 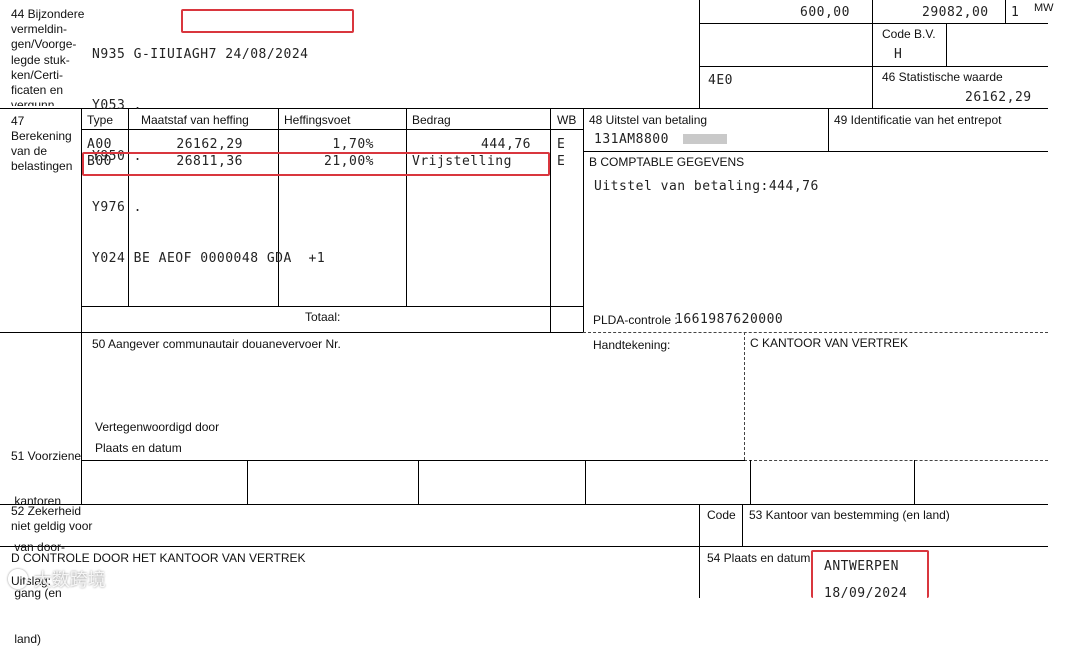 I want to click on col-header-wb: WB, so click(x=567, y=120).